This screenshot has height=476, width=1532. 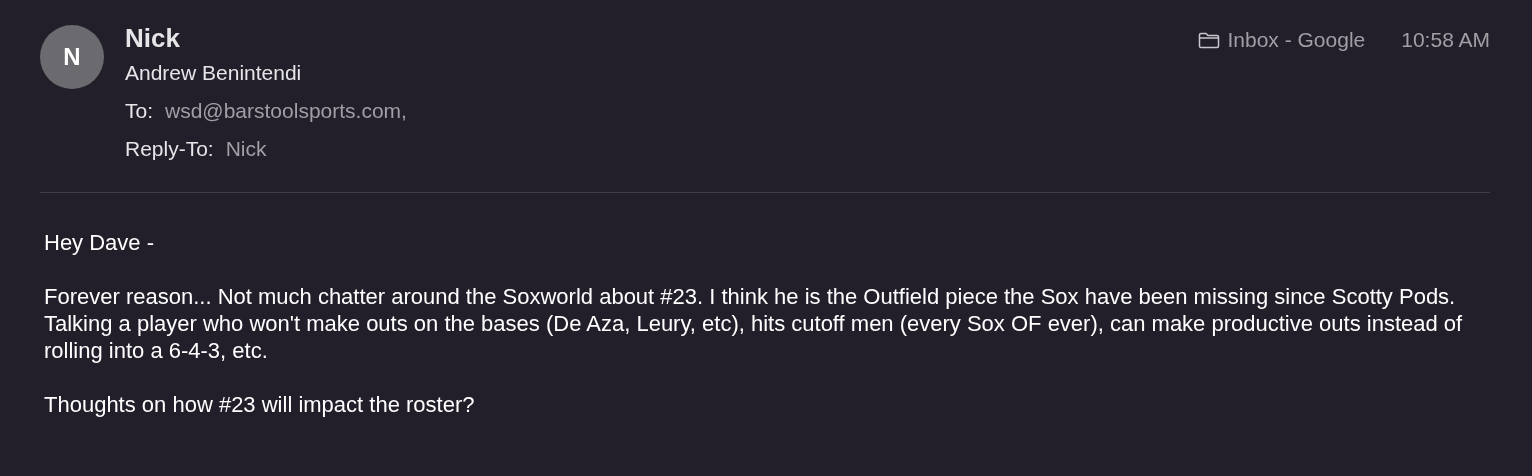 I want to click on received-time: 10:58 AM, so click(x=1445, y=40).